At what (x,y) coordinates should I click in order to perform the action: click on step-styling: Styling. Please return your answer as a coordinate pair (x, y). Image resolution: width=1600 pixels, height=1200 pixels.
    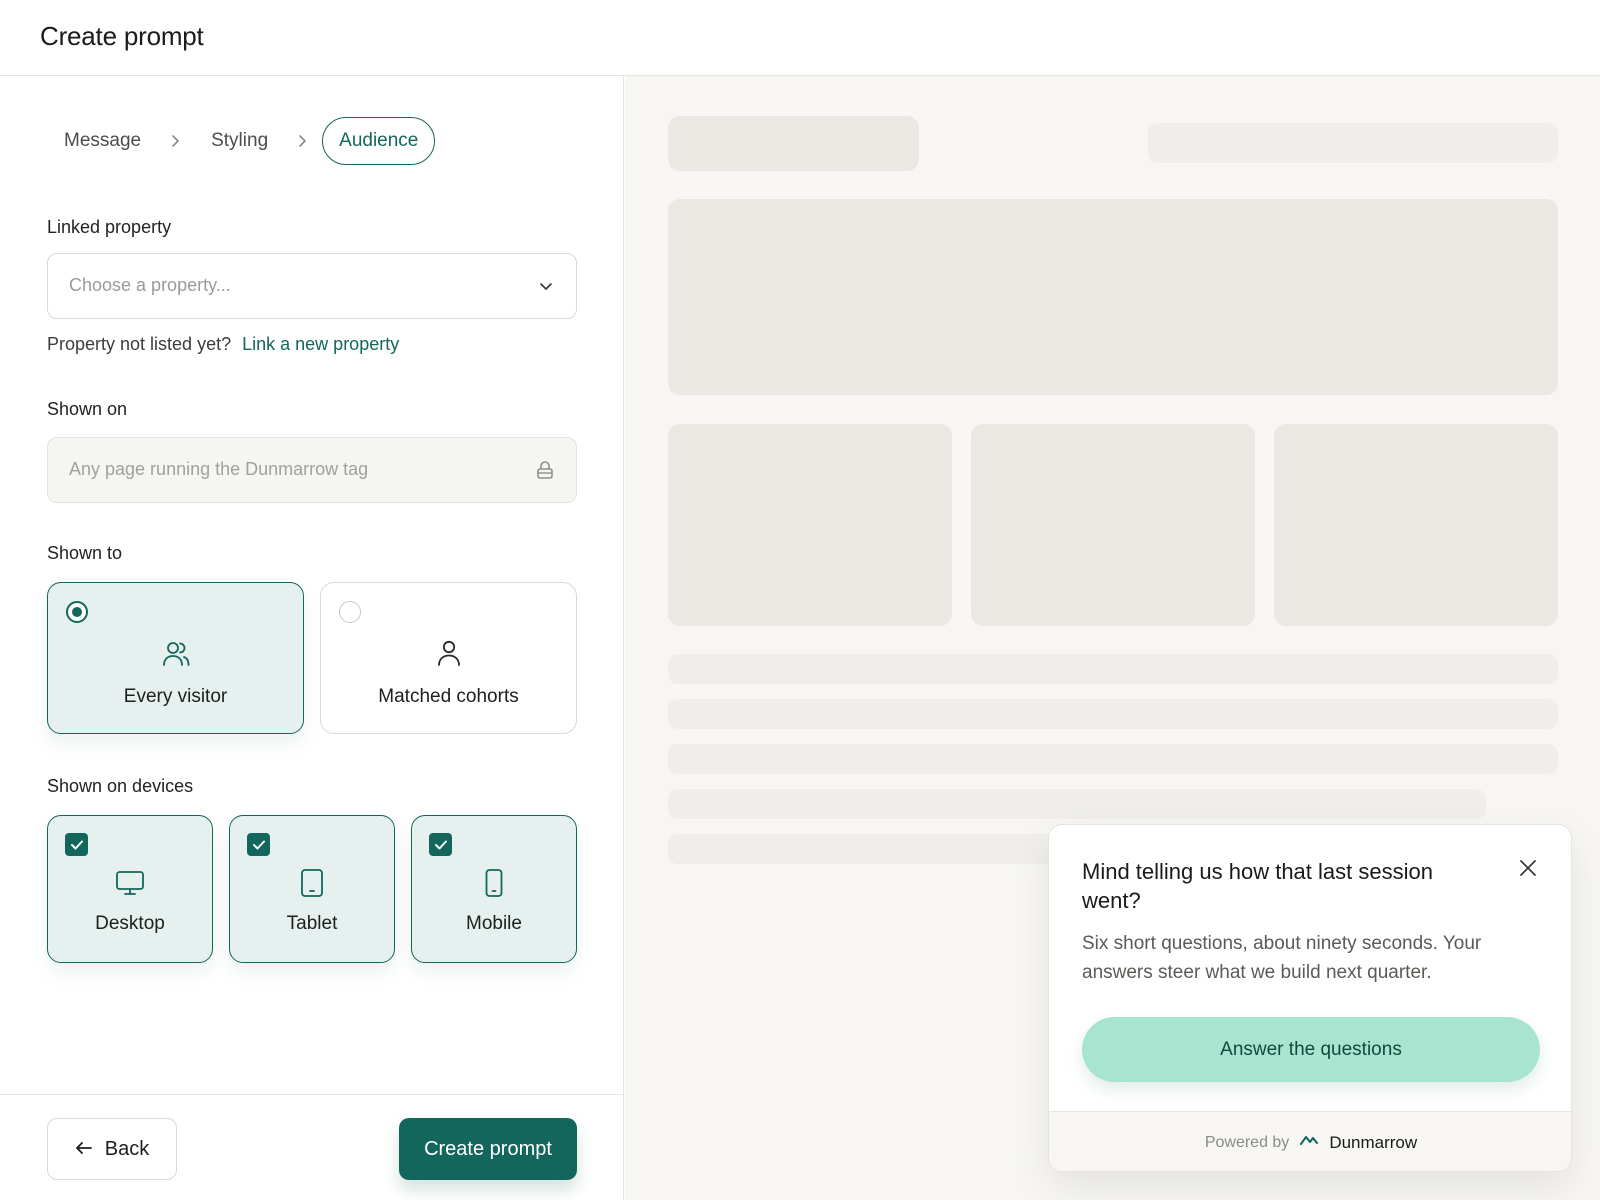
    Looking at the image, I should click on (239, 141).